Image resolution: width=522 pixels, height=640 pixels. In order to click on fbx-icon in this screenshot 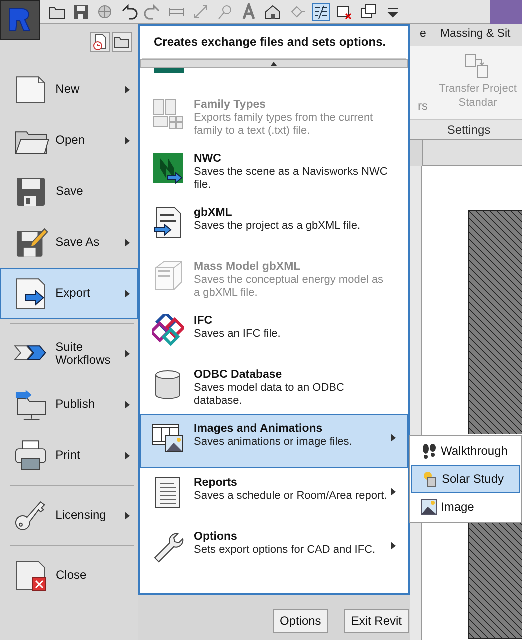, I will do `click(169, 70)`.